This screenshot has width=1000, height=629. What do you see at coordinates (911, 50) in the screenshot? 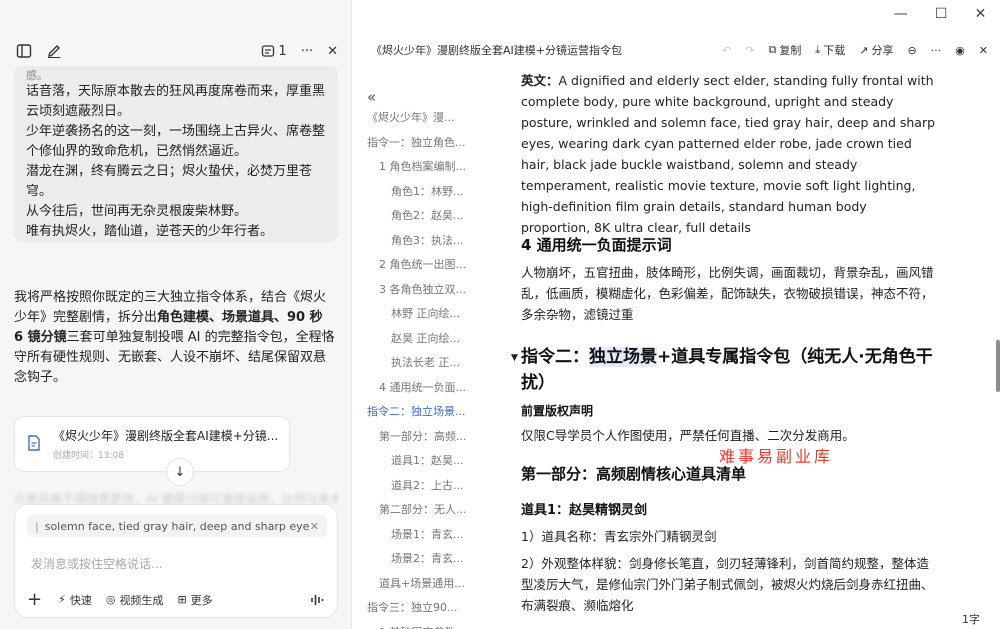
I see `comment-icon: ⊖` at bounding box center [911, 50].